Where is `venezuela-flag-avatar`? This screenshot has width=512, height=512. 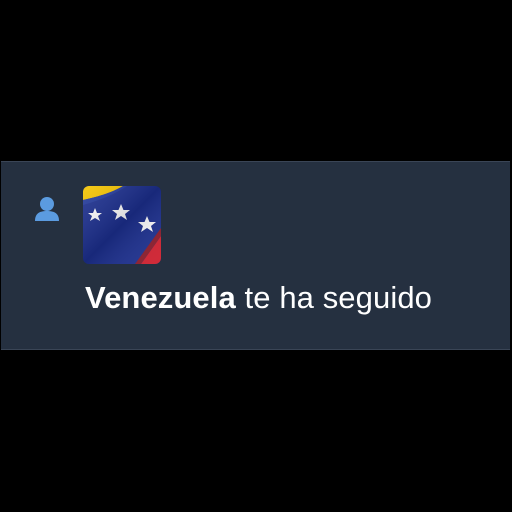
venezuela-flag-avatar is located at coordinates (122, 225).